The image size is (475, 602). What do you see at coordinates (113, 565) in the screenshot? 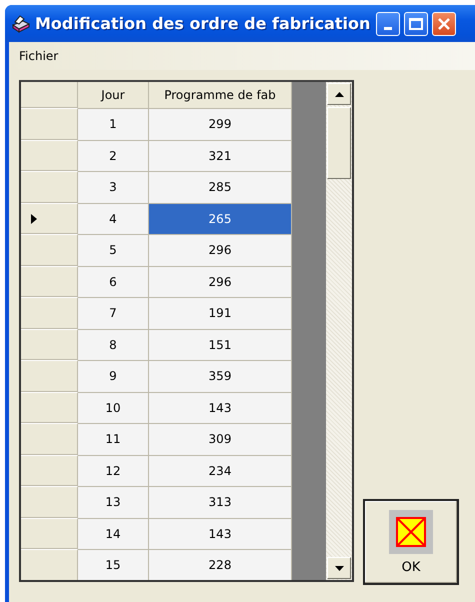
I see `table-cell: 15` at bounding box center [113, 565].